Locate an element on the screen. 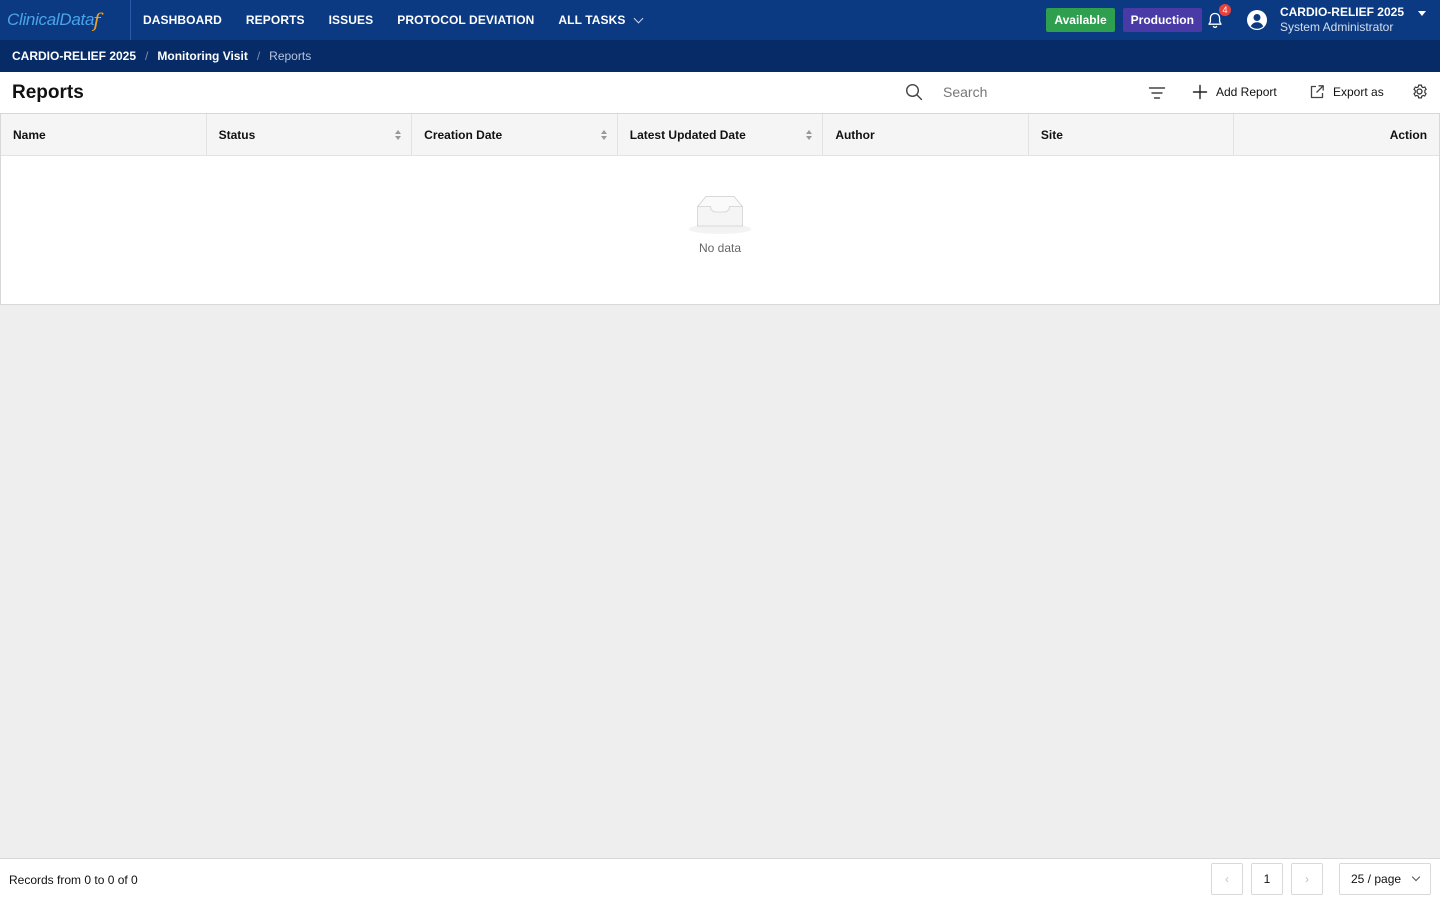  search-input is located at coordinates (1038, 92).